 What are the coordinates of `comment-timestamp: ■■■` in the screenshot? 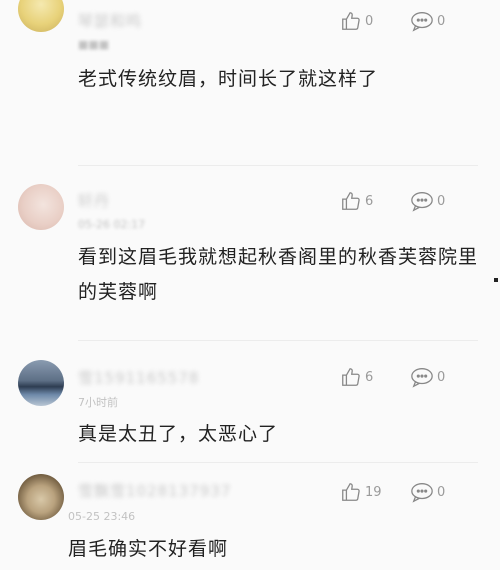 It's located at (94, 44).